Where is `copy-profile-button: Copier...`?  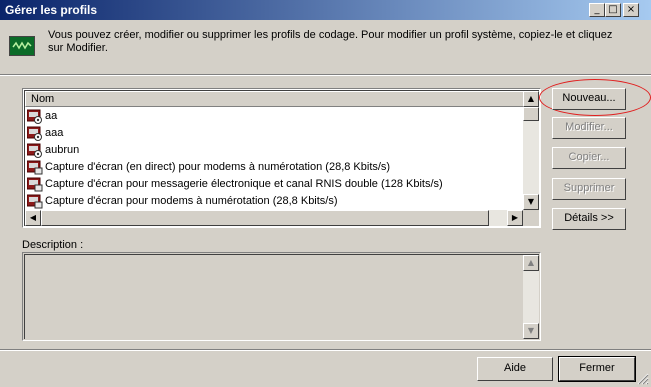
copy-profile-button: Copier... is located at coordinates (589, 158).